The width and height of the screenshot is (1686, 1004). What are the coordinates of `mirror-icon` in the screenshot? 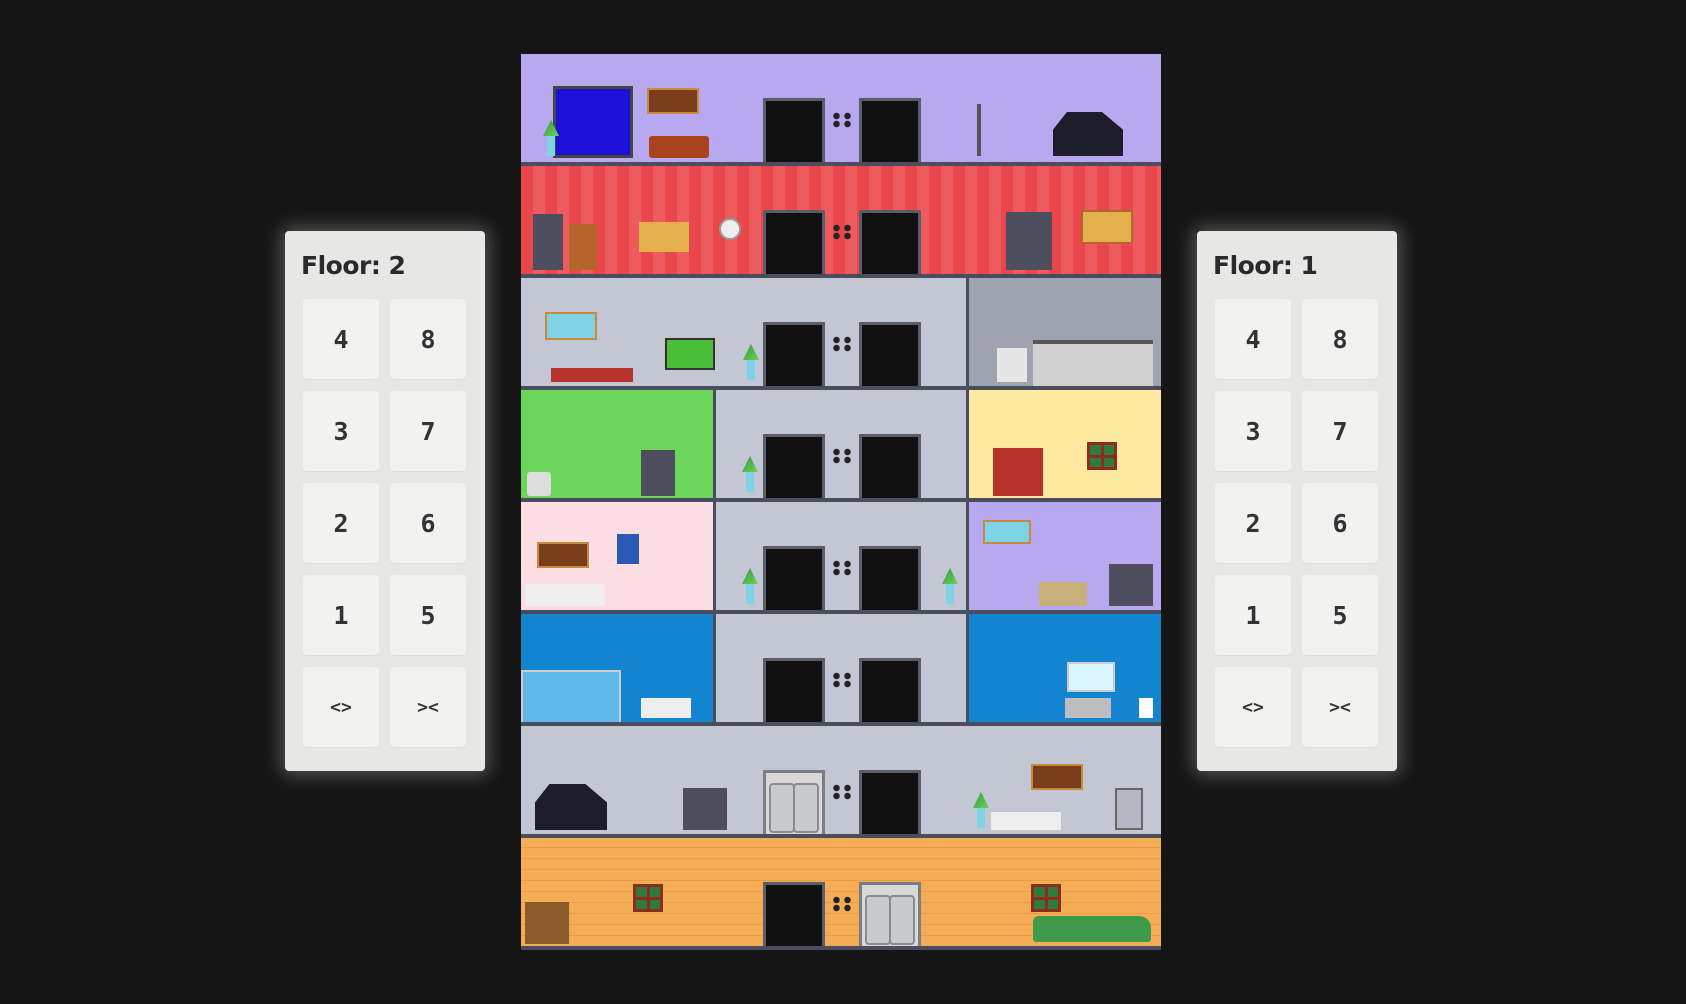 It's located at (1091, 677).